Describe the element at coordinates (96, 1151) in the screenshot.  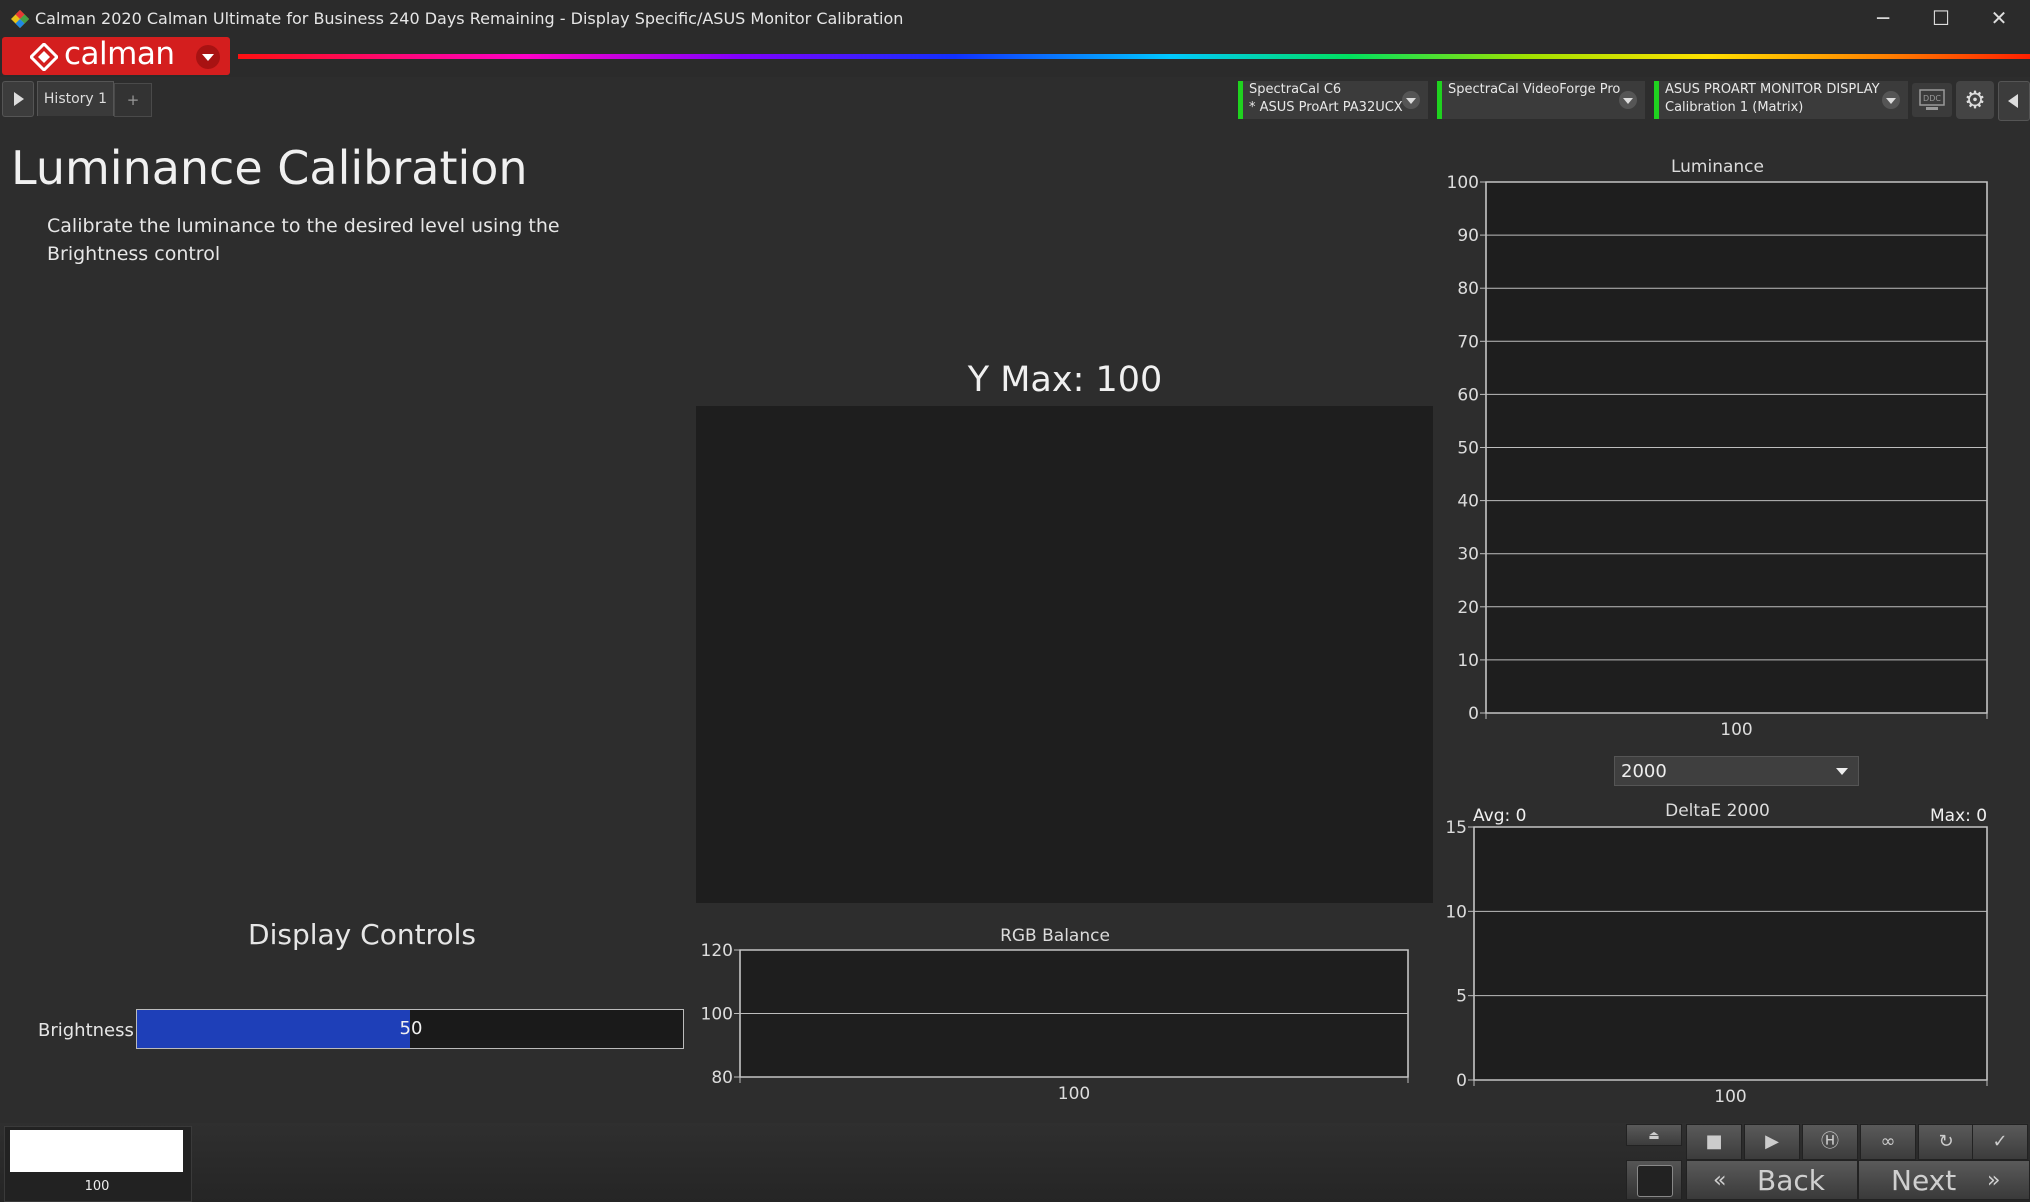
I see `current-patch-swatch` at that location.